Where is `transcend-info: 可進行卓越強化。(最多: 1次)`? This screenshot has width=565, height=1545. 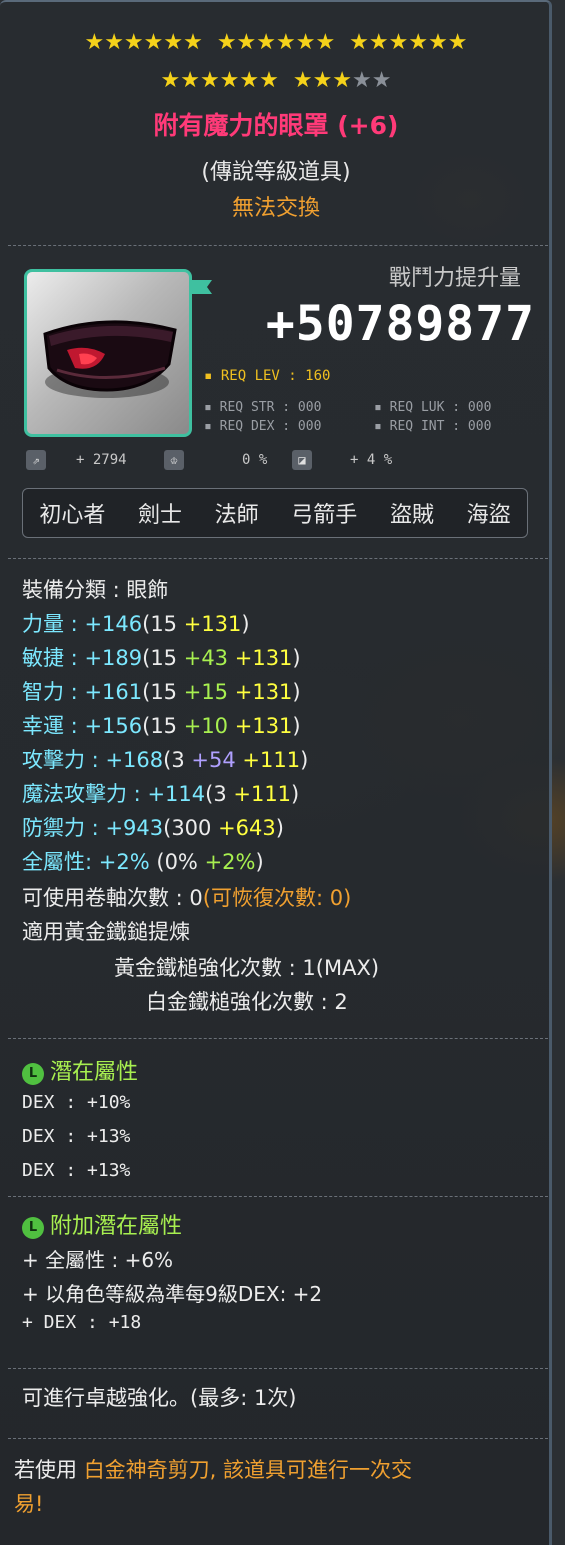
transcend-info: 可進行卓越強化。(最多: 1次) is located at coordinates (159, 1398).